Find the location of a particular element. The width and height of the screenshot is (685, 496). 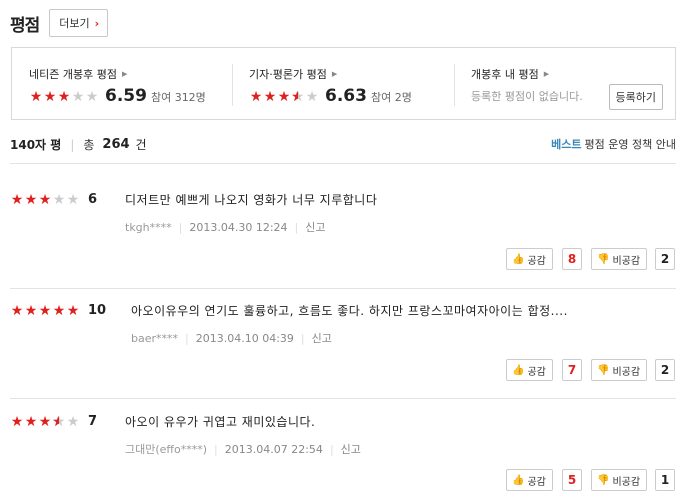

total-label: 총 is located at coordinates (89, 145).